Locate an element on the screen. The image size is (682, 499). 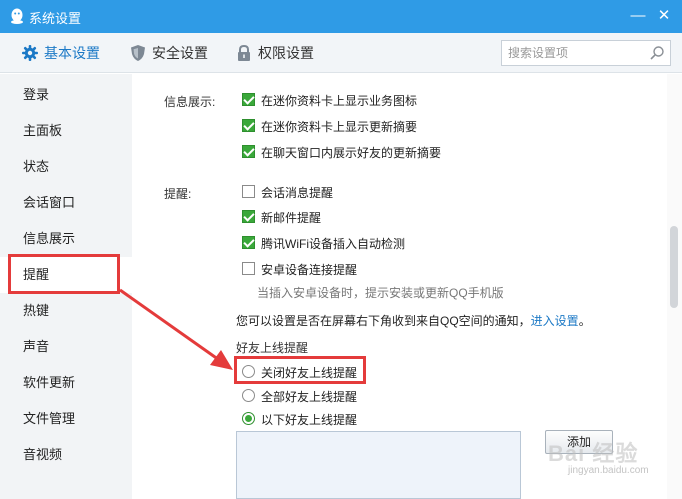
tab-basic-settings: 基本设置 is located at coordinates (66, 53).